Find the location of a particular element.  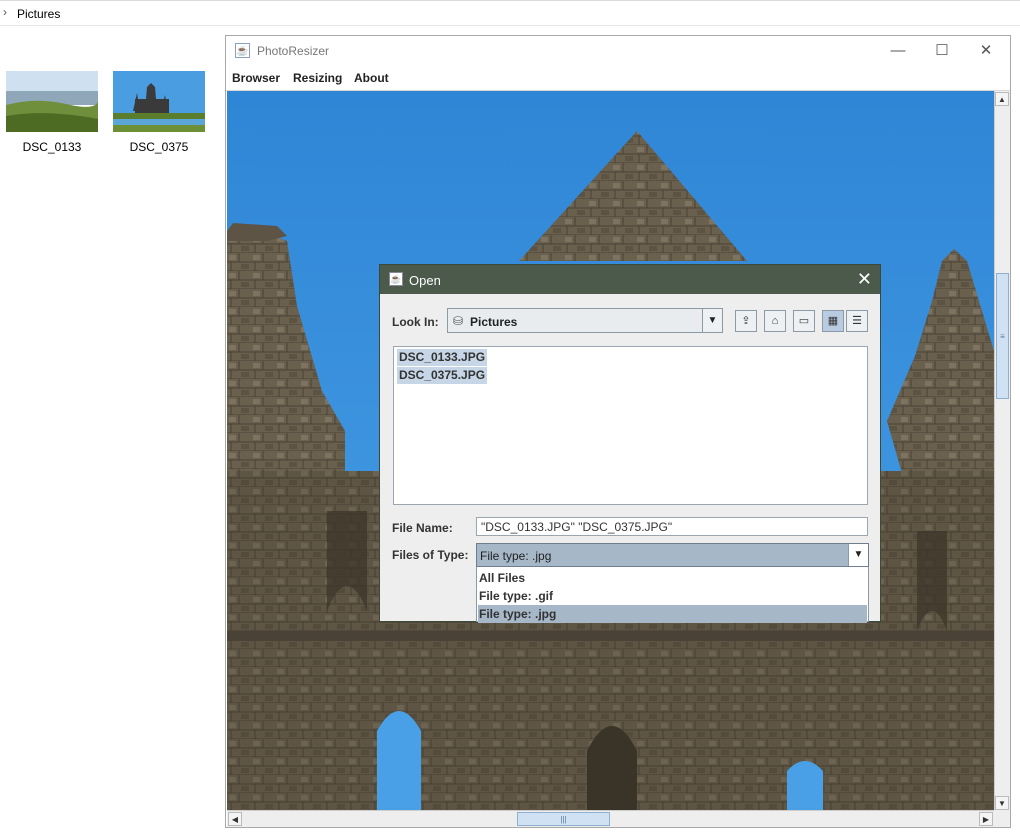

up-one-level-button: ⇪ is located at coordinates (746, 321).